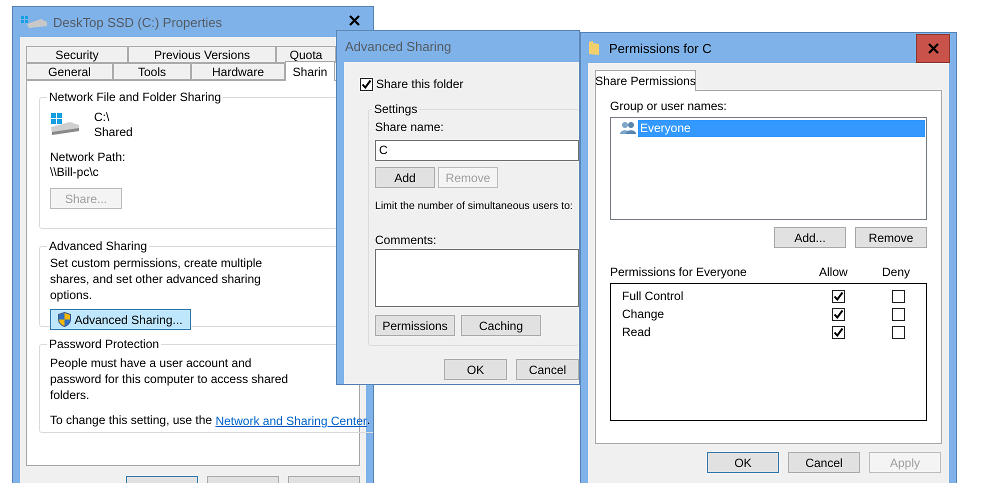 The image size is (984, 483). Describe the element at coordinates (135, 97) in the screenshot. I see `group-title: Network File and Folder Sharing` at that location.